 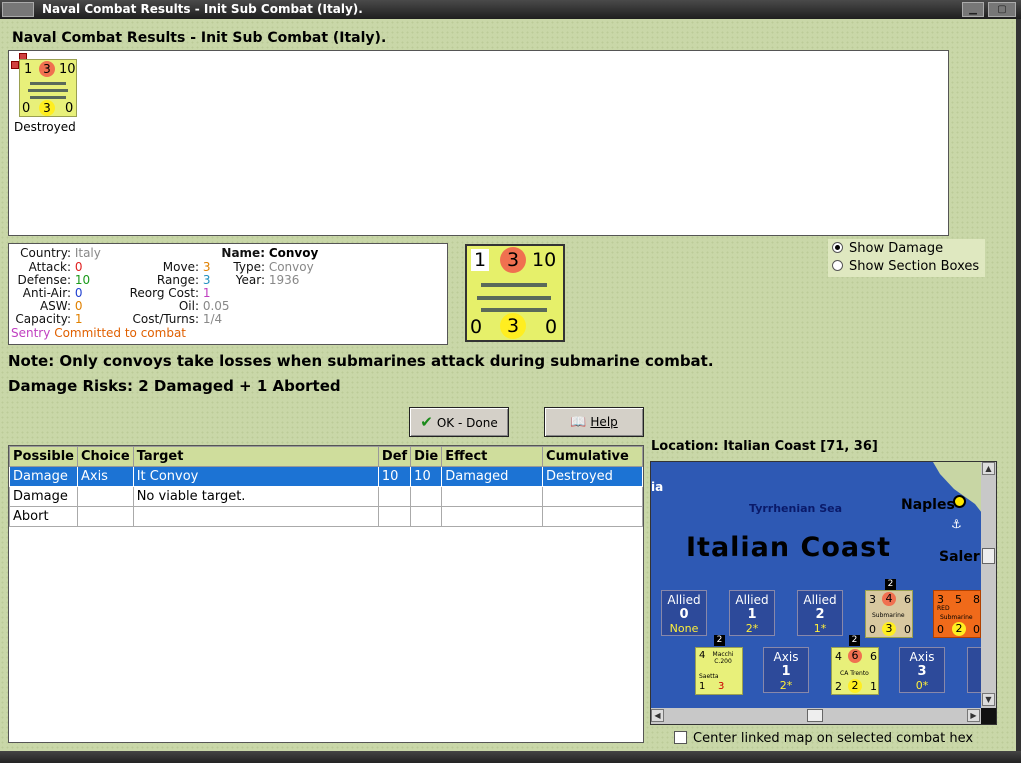 What do you see at coordinates (426, 422) in the screenshot?
I see `checkmark-icon: ✔` at bounding box center [426, 422].